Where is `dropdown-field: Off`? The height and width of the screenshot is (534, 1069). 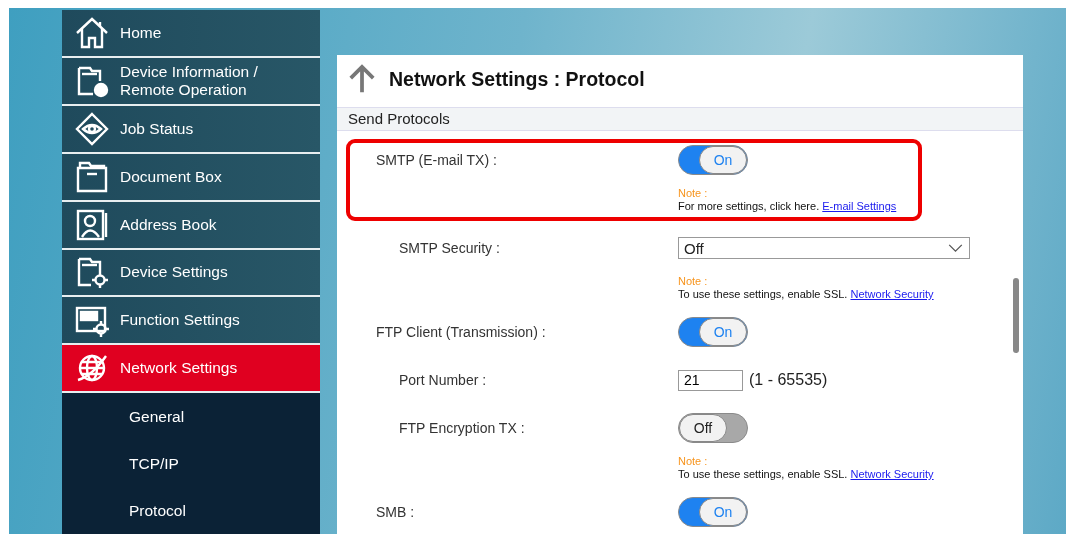 dropdown-field: Off is located at coordinates (824, 248).